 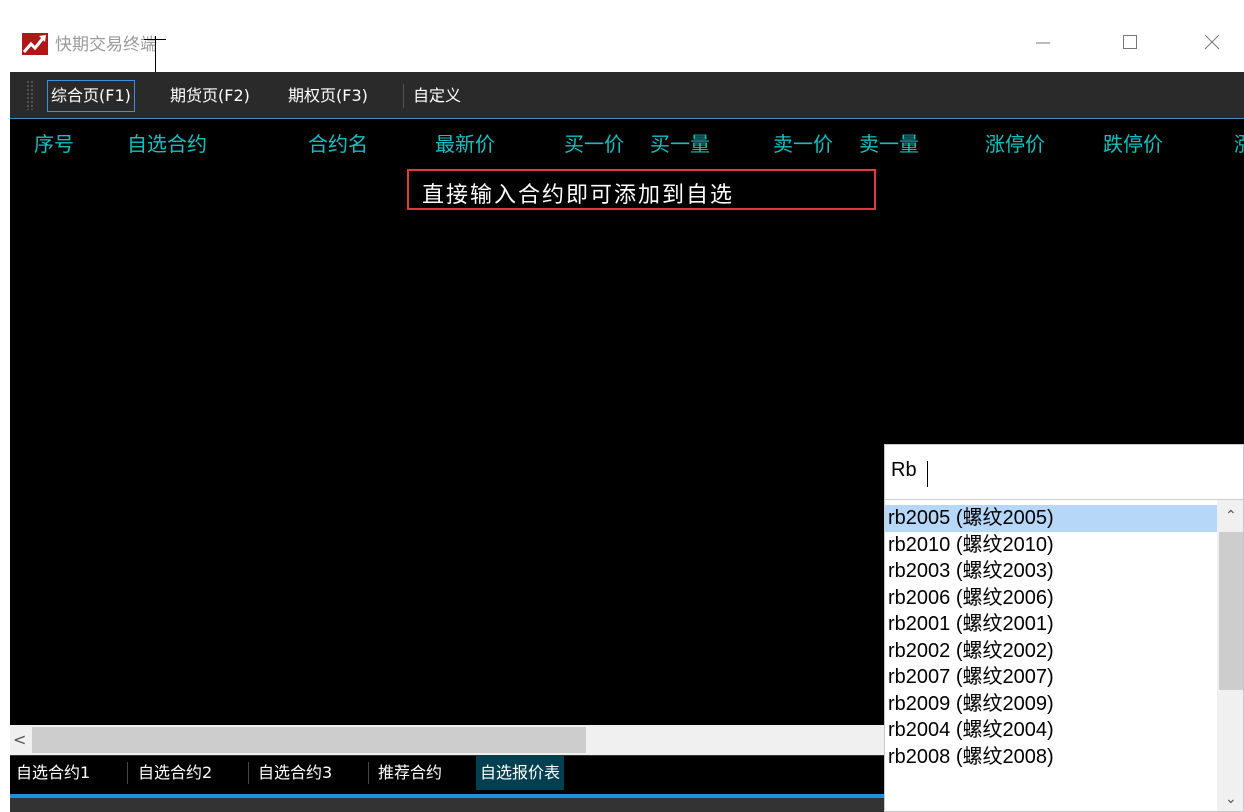 I want to click on status-bar, so click(x=447, y=805).